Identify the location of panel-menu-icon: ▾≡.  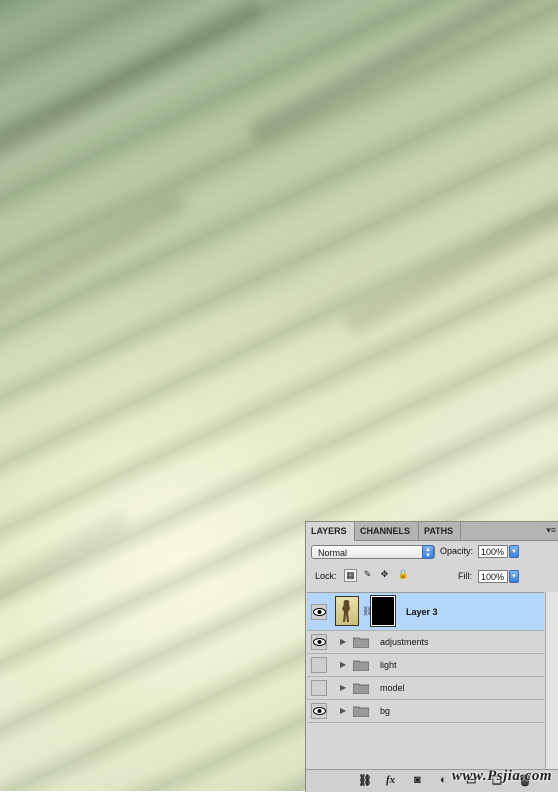
(551, 530).